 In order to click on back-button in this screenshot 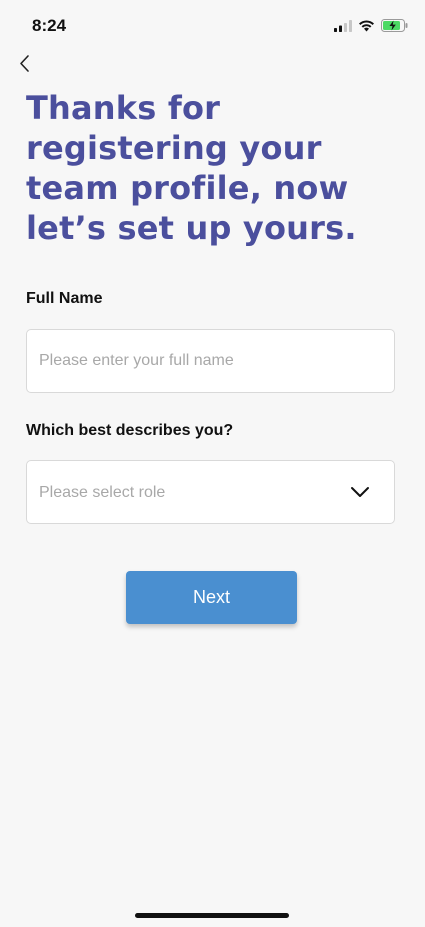, I will do `click(26, 64)`.